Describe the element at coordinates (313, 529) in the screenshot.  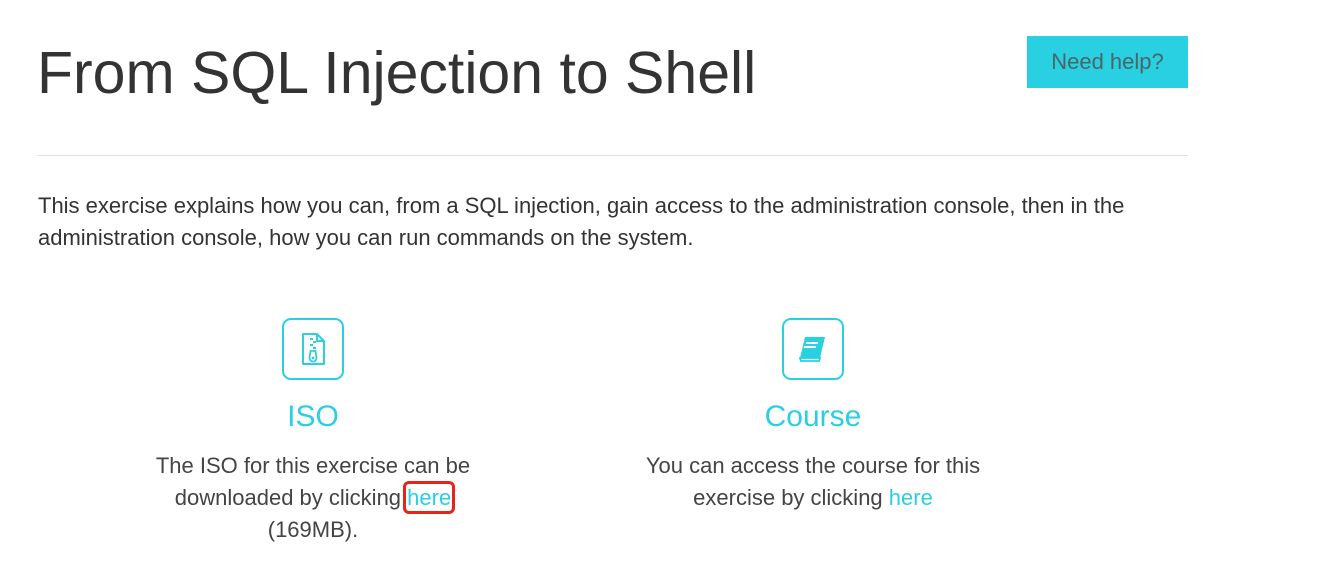
I see `iso-text-after: (169MB).` at that location.